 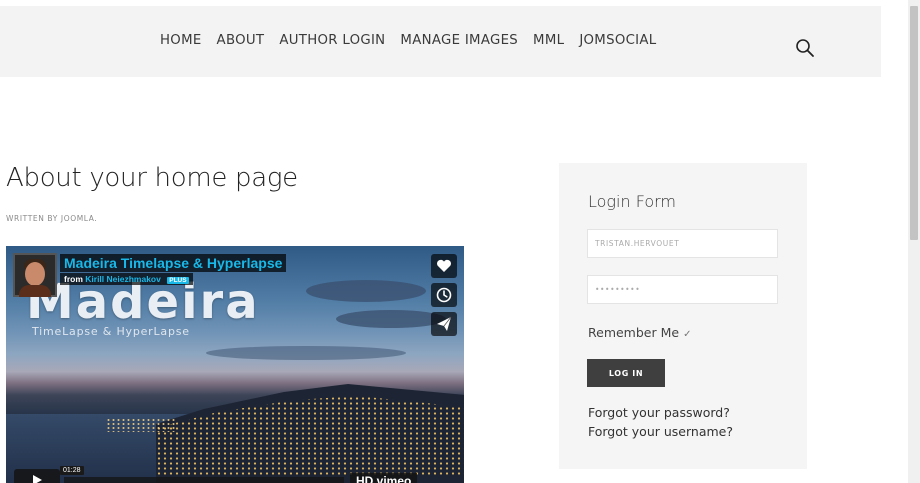 I want to click on login-form-title: Login Form, so click(x=632, y=201).